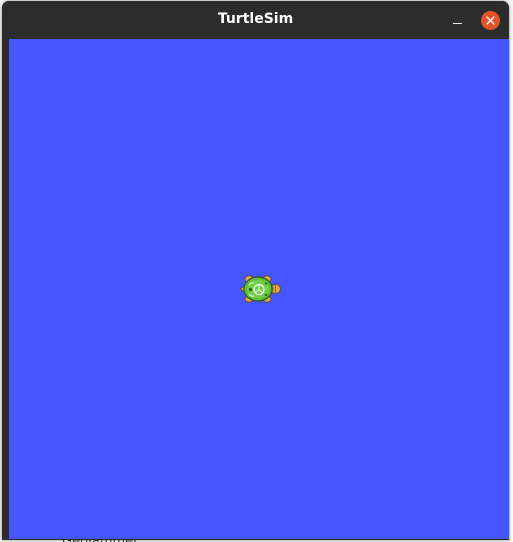 The height and width of the screenshot is (542, 513). I want to click on background-right-pane, so click(511, 291).